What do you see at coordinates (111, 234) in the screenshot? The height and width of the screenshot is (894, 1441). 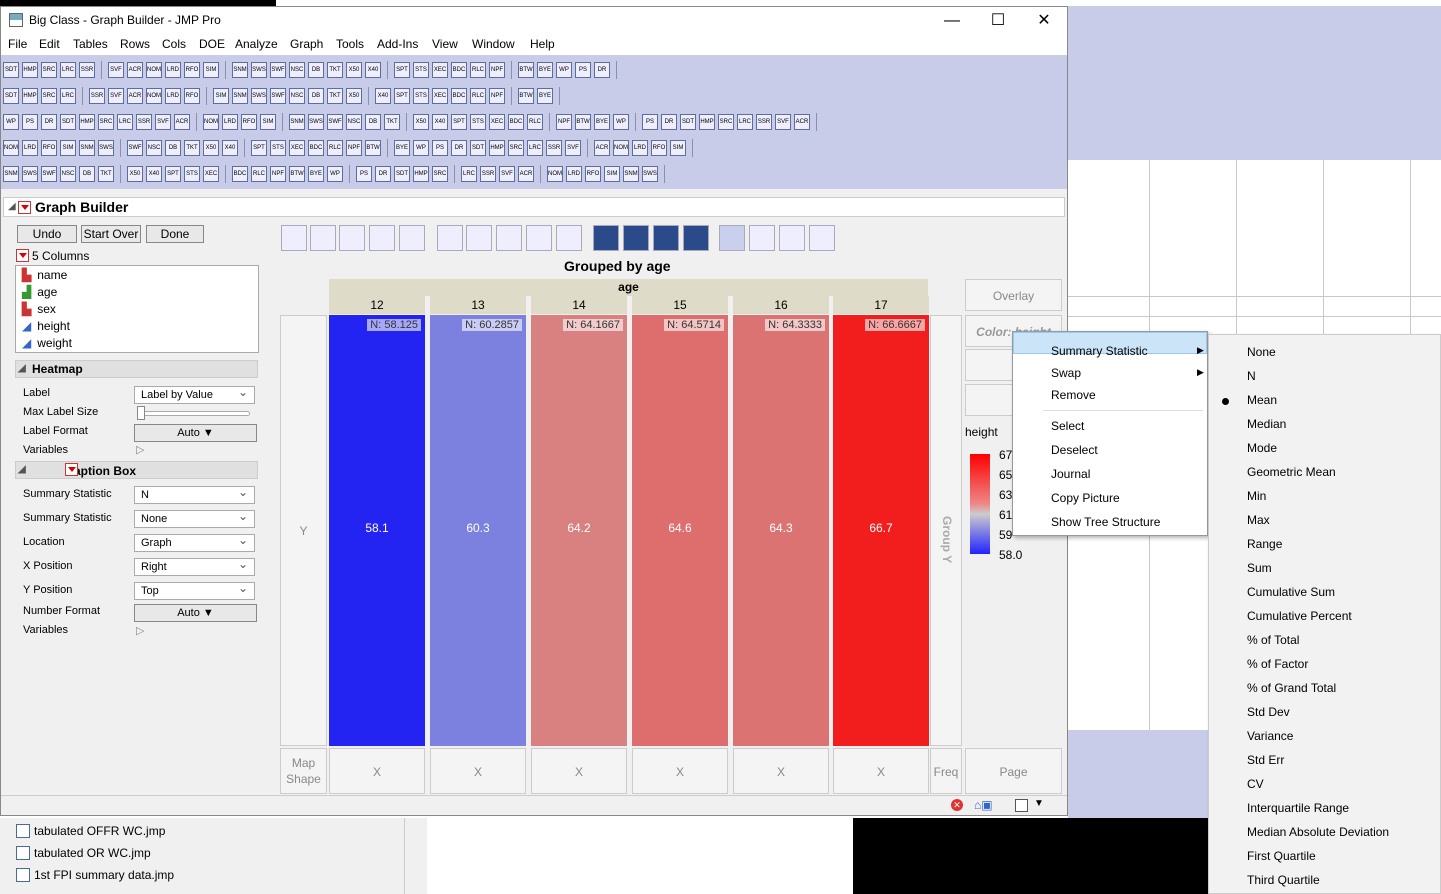 I see `start-over-button: Start Over` at bounding box center [111, 234].